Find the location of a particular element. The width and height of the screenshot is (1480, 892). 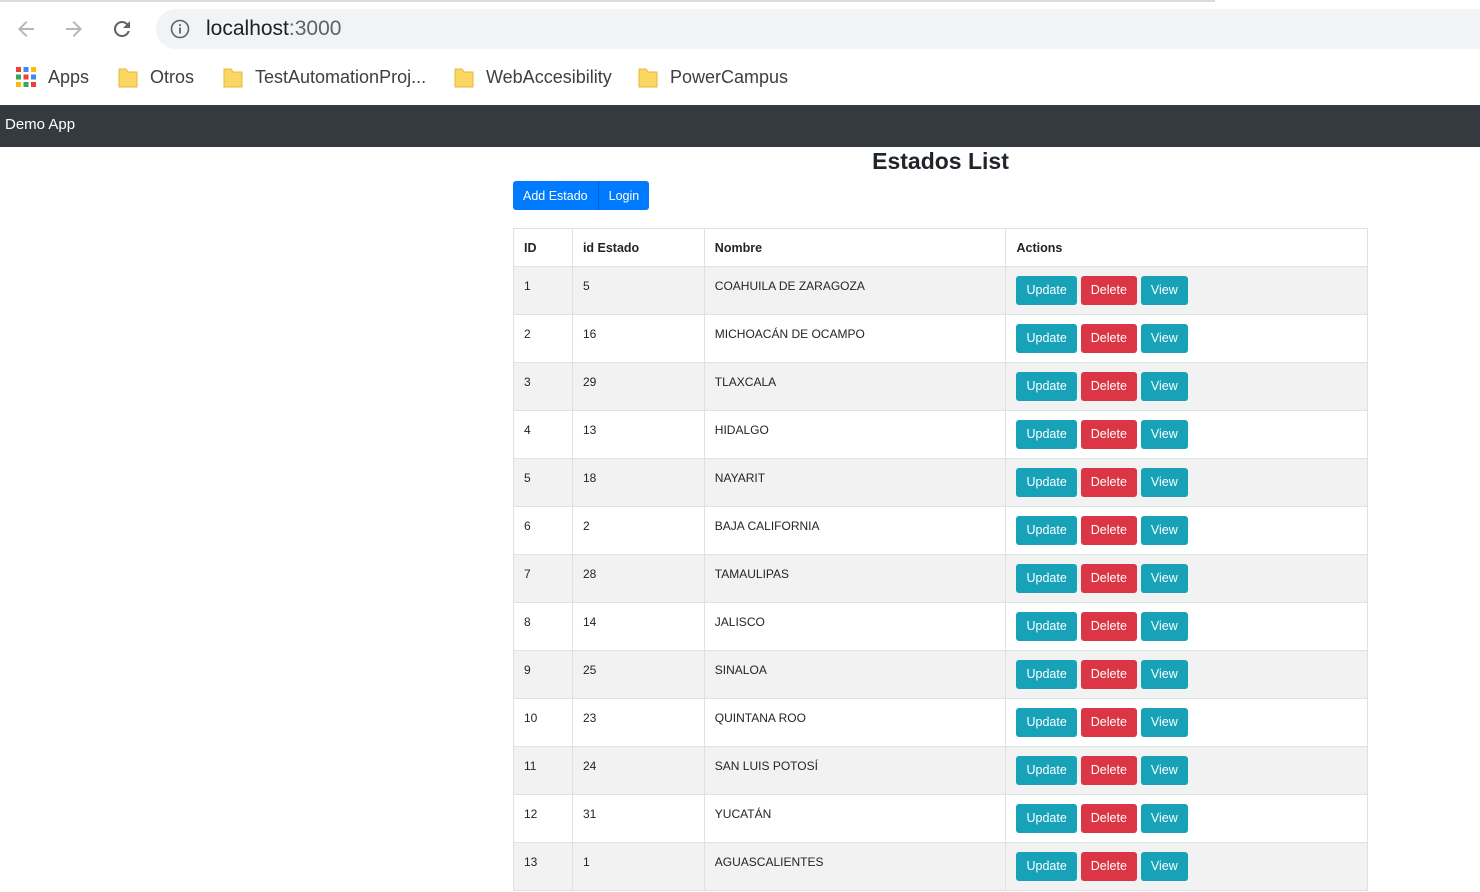

bookmark-powercampus: PowerCampus is located at coordinates (713, 77).